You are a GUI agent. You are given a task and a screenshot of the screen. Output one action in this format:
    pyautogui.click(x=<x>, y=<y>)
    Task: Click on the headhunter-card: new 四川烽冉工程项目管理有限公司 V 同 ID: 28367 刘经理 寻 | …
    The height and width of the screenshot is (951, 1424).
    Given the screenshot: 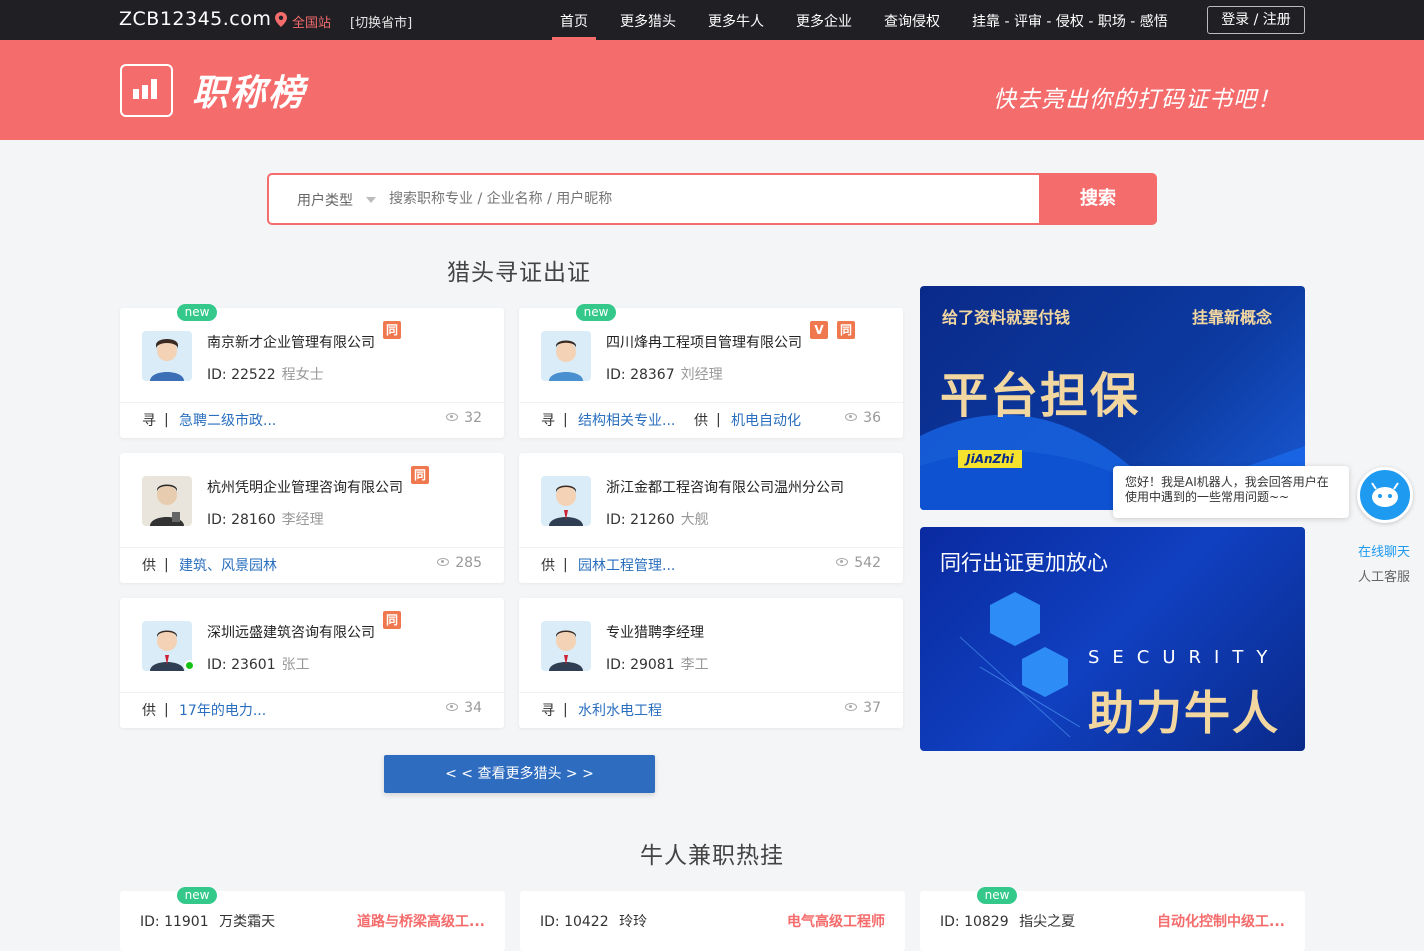 What is the action you would take?
    pyautogui.click(x=711, y=371)
    